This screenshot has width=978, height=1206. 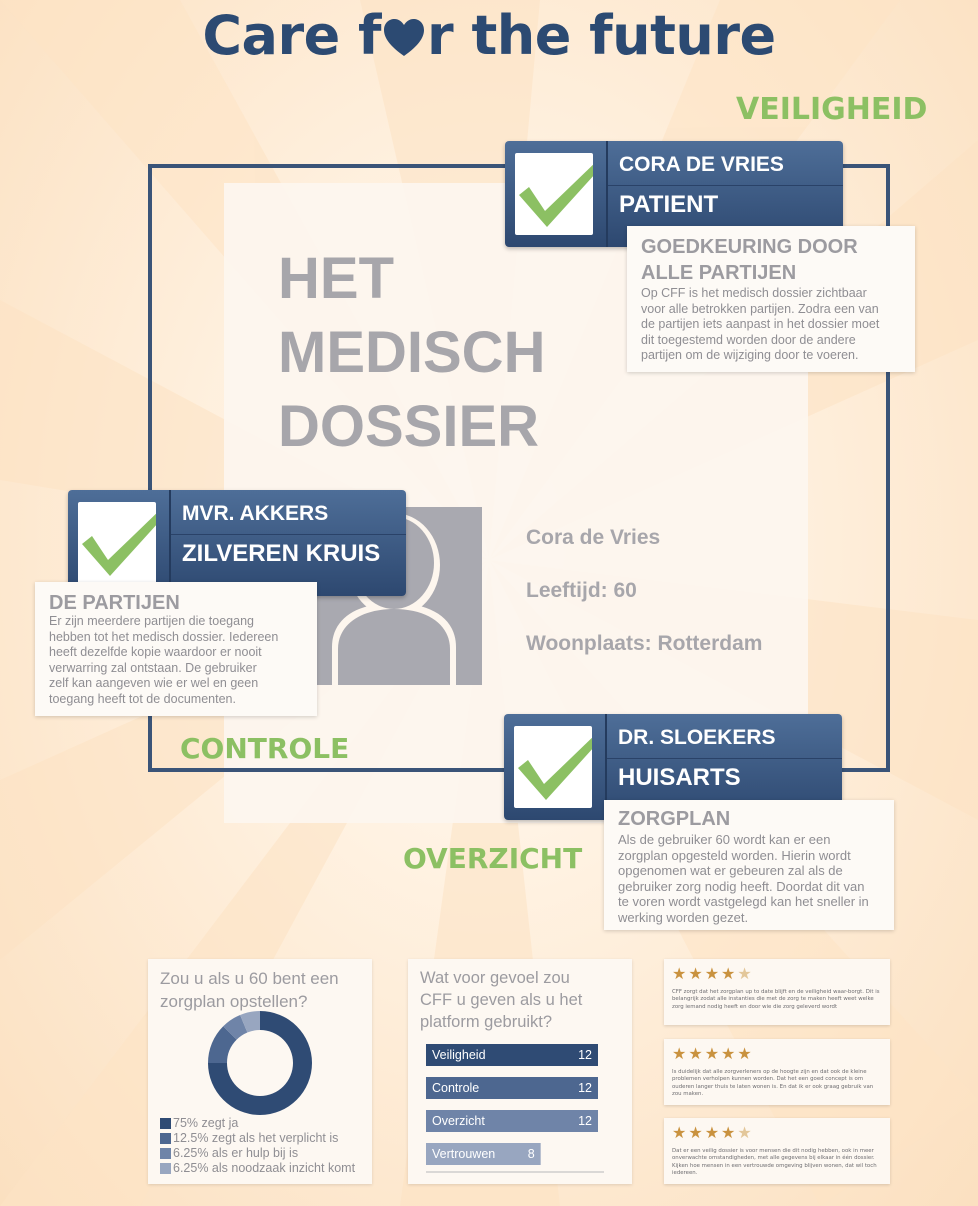 What do you see at coordinates (458, 1121) in the screenshot?
I see `bar-category-label: Overzicht` at bounding box center [458, 1121].